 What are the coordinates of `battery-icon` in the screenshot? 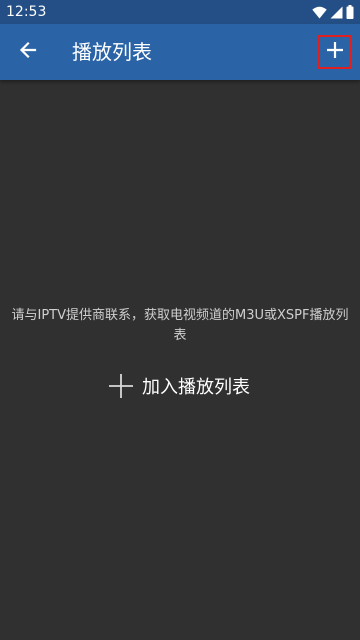 It's located at (350, 12).